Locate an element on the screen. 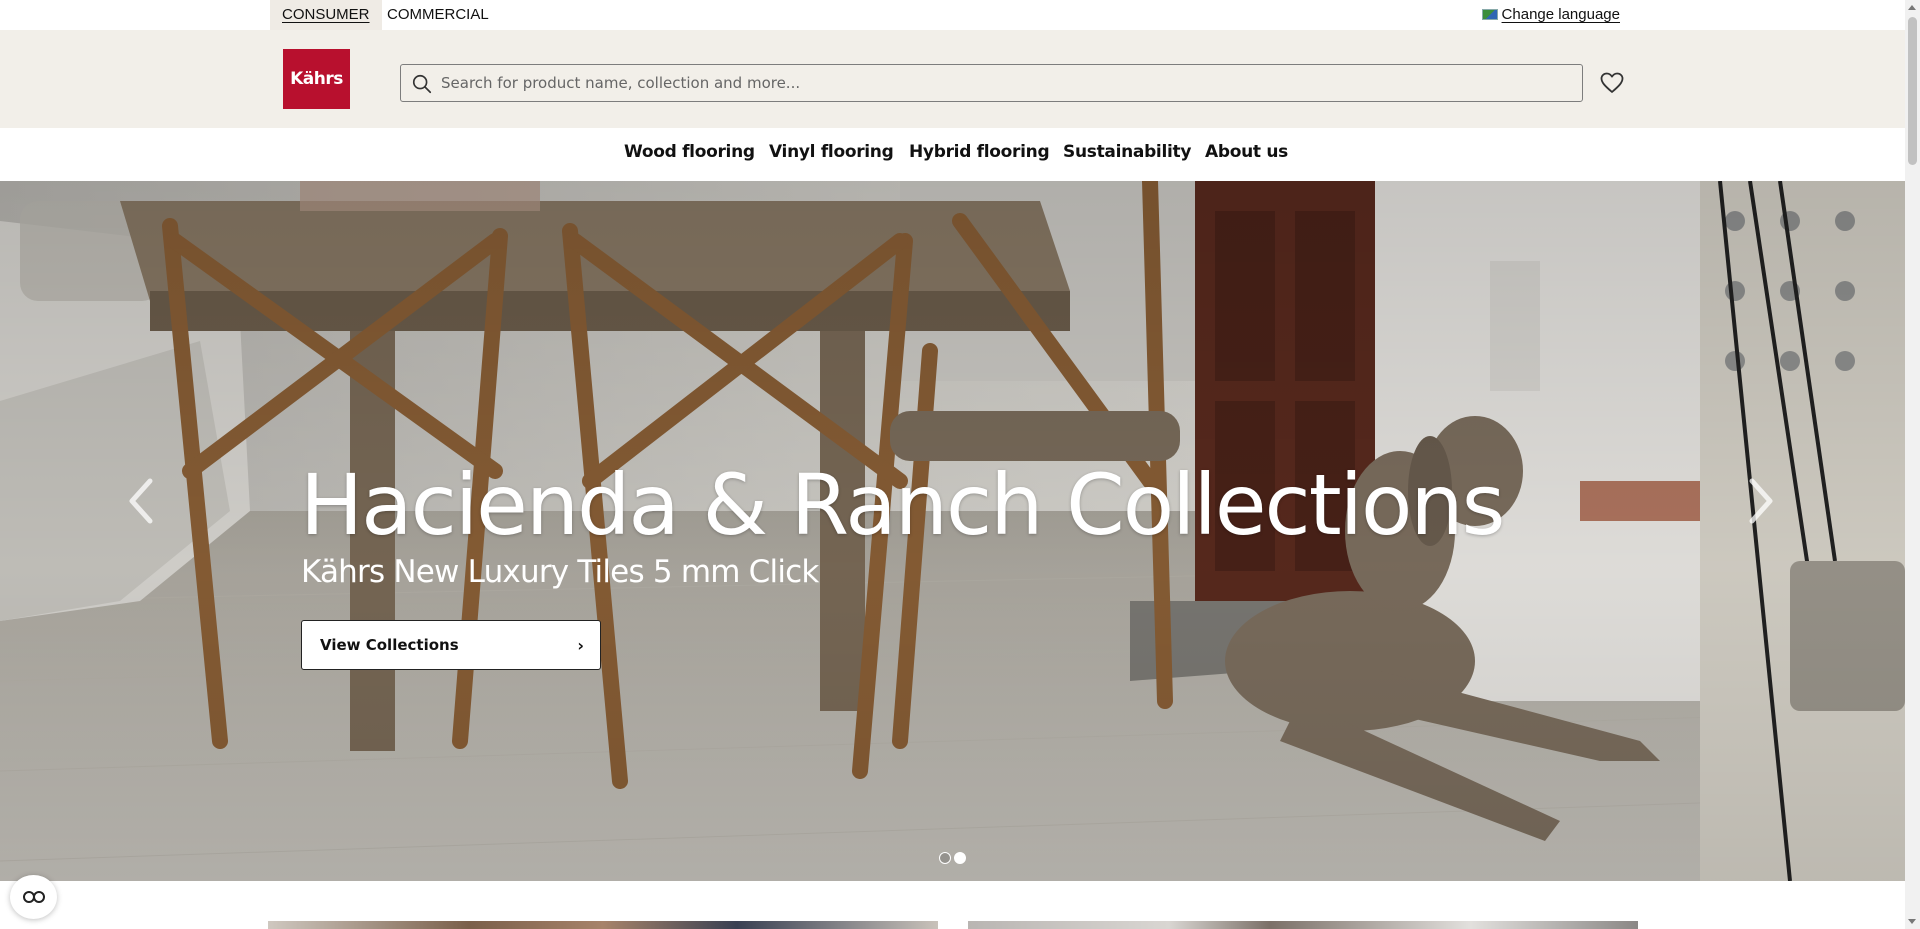 This screenshot has height=929, width=1920. kahrs-logo: Kährs is located at coordinates (316, 79).